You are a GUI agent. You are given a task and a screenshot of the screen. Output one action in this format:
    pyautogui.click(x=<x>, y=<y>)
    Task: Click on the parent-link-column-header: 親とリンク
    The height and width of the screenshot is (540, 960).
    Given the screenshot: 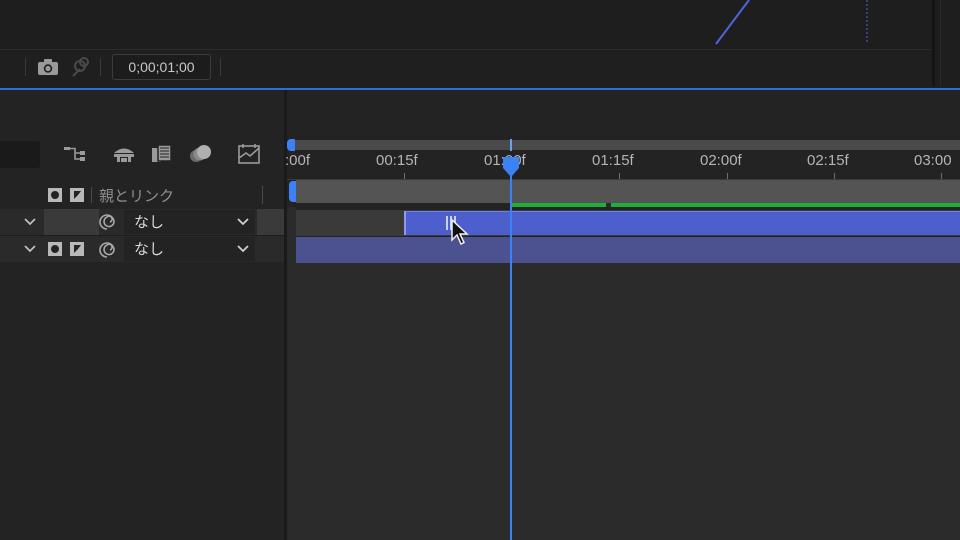 What is the action you would take?
    pyautogui.click(x=136, y=195)
    